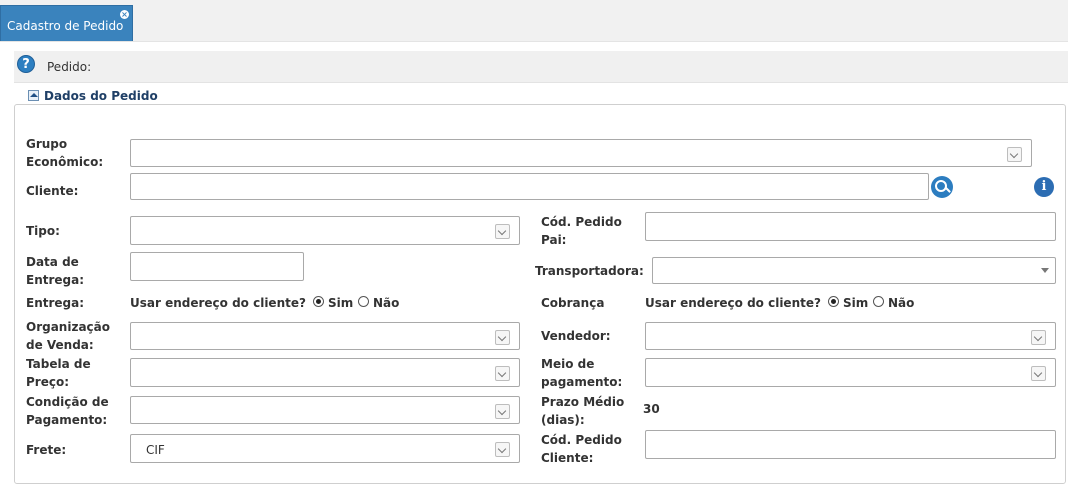 This screenshot has width=1068, height=484. What do you see at coordinates (554, 240) in the screenshot?
I see `label-line: Pai:` at bounding box center [554, 240].